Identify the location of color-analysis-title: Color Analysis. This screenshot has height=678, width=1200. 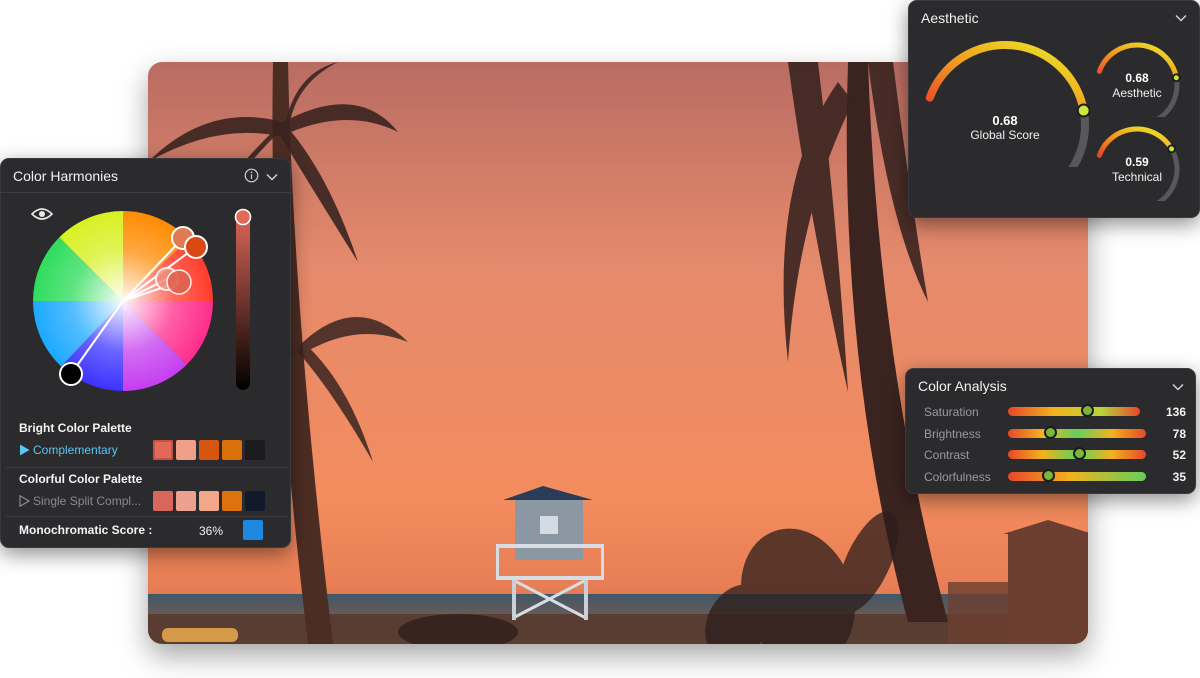
(962, 386).